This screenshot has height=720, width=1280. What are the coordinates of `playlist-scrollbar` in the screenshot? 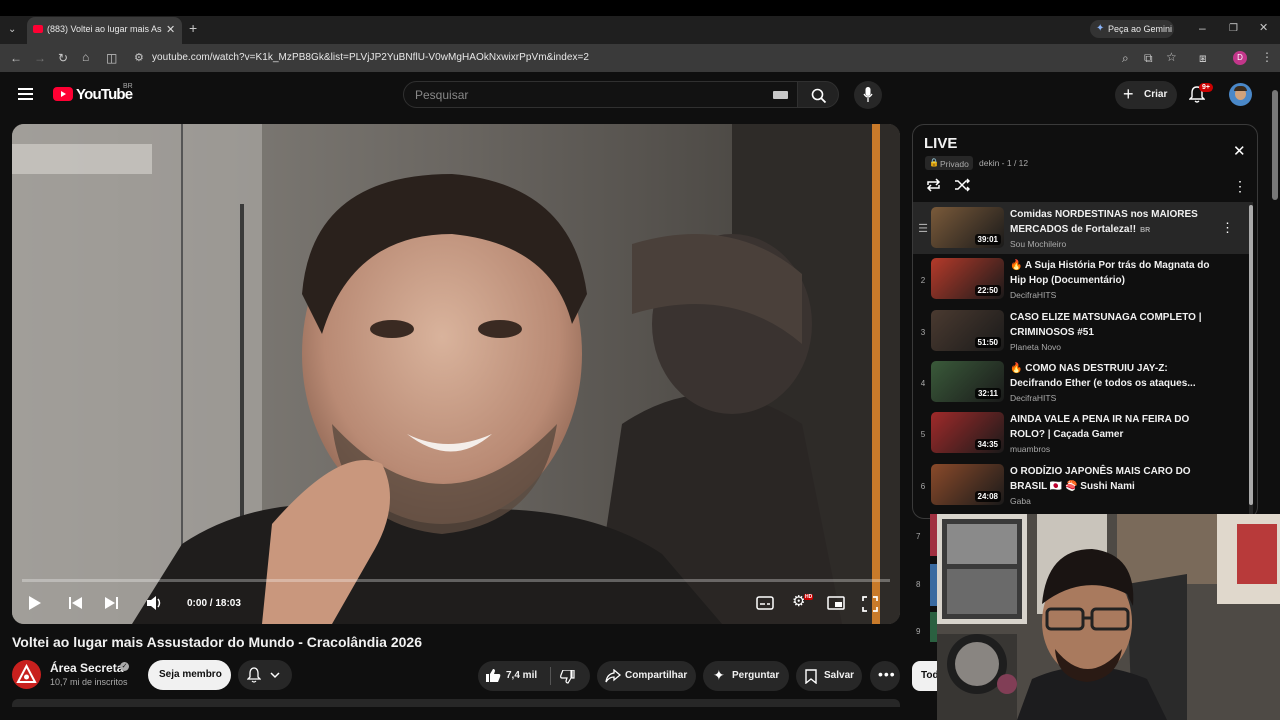 It's located at (1251, 355).